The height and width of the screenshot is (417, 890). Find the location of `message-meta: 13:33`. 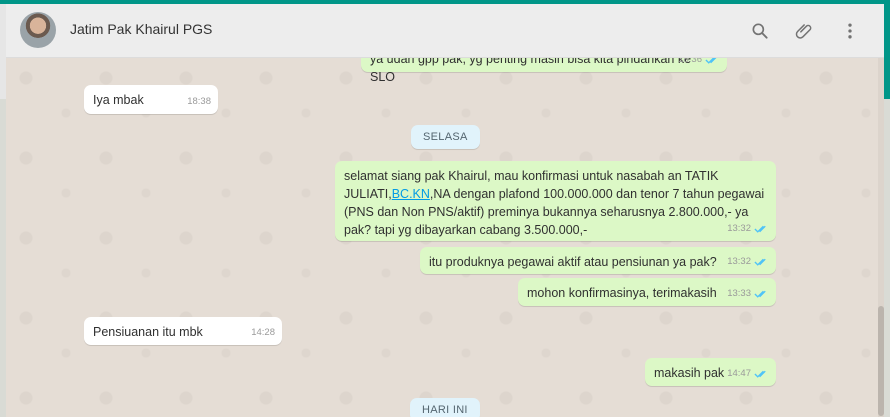

message-meta: 13:33 is located at coordinates (748, 294).